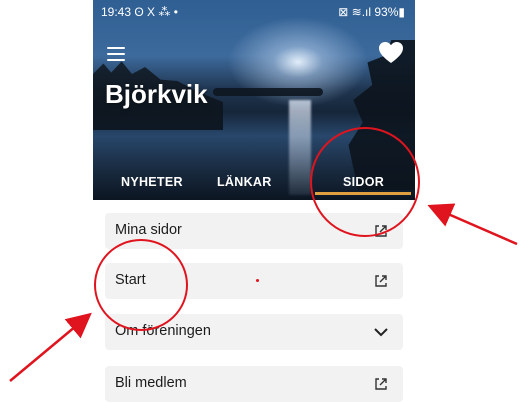 The height and width of the screenshot is (403, 520). What do you see at coordinates (116, 54) in the screenshot?
I see `menu-icon` at bounding box center [116, 54].